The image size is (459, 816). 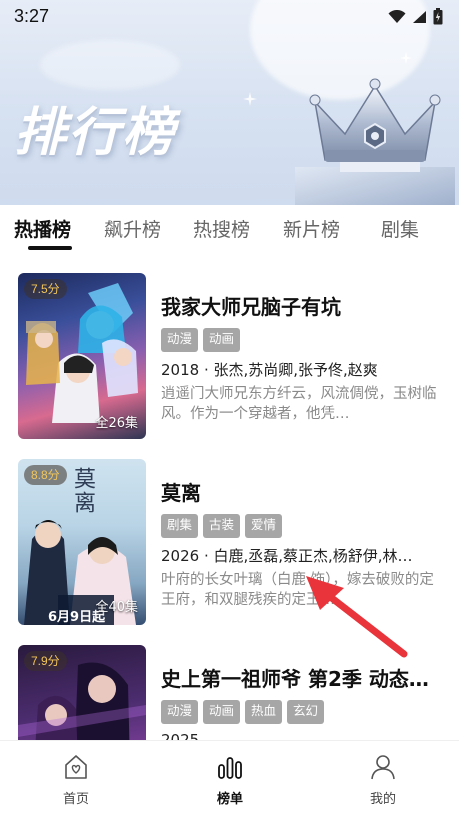 I want to click on poster-image: 莫离 6月9日起 8.8分 全40集, so click(x=82, y=542).